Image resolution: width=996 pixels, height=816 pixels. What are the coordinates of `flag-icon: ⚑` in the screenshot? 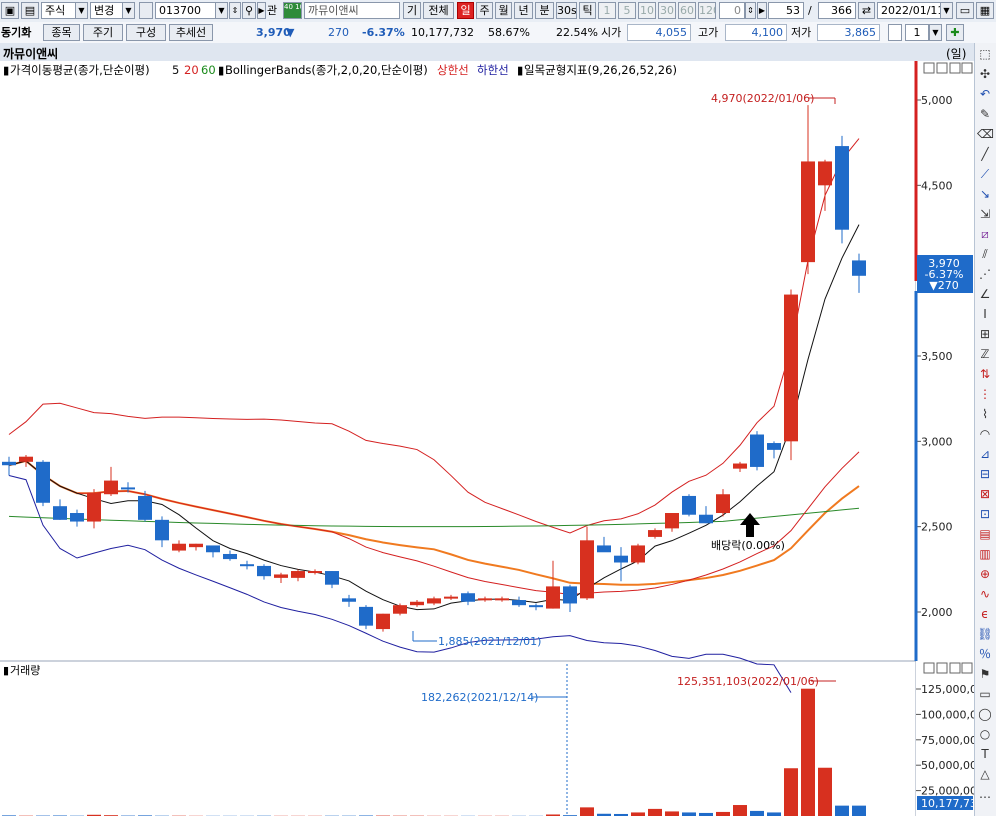 It's located at (985, 674).